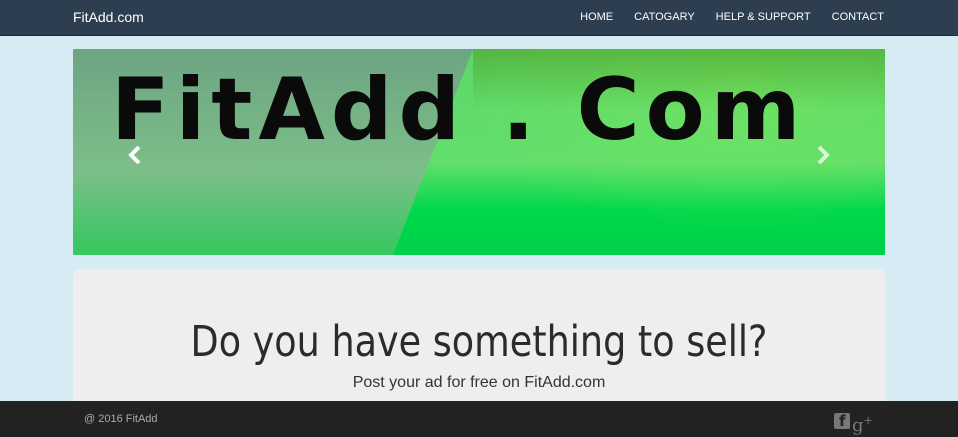 The width and height of the screenshot is (958, 437). Describe the element at coordinates (858, 17) in the screenshot. I see `nav-contact-link: CONTACT` at that location.